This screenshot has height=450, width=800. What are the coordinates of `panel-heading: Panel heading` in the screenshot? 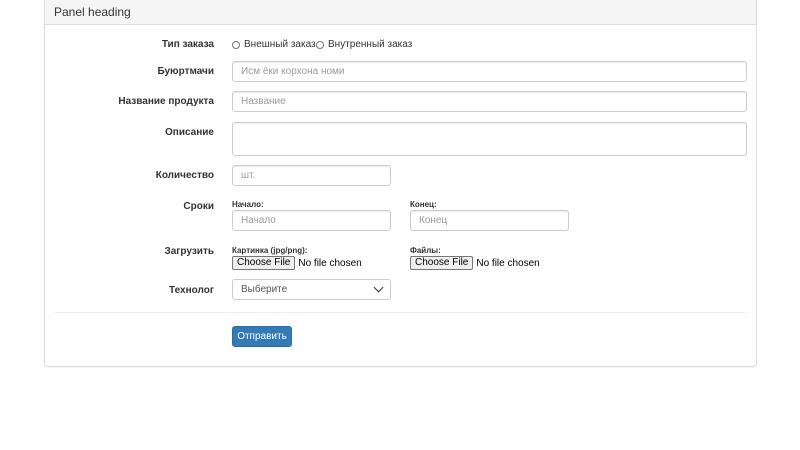 It's located at (400, 12).